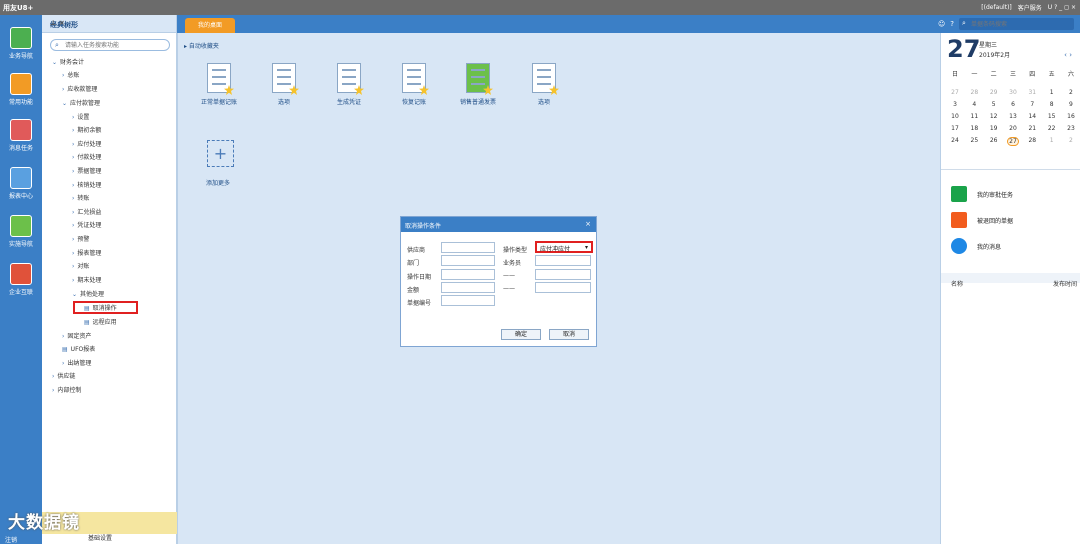  Describe the element at coordinates (110, 23) in the screenshot. I see `pin-close-icon: ⊥ ×` at that location.